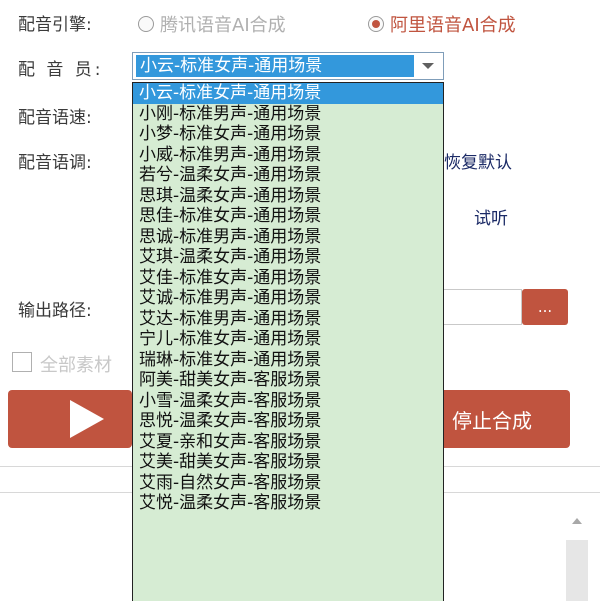  What do you see at coordinates (288, 298) in the screenshot?
I see `voice-option: 艾诚-标准男声-通用场景` at bounding box center [288, 298].